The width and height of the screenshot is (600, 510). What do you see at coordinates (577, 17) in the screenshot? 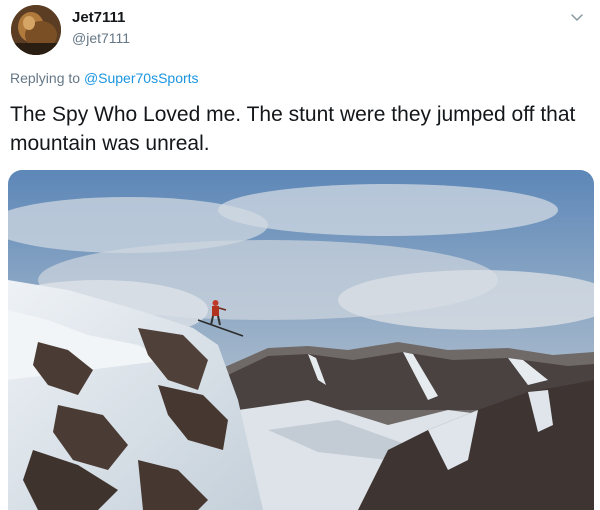
I see `chevron-down-icon` at bounding box center [577, 17].